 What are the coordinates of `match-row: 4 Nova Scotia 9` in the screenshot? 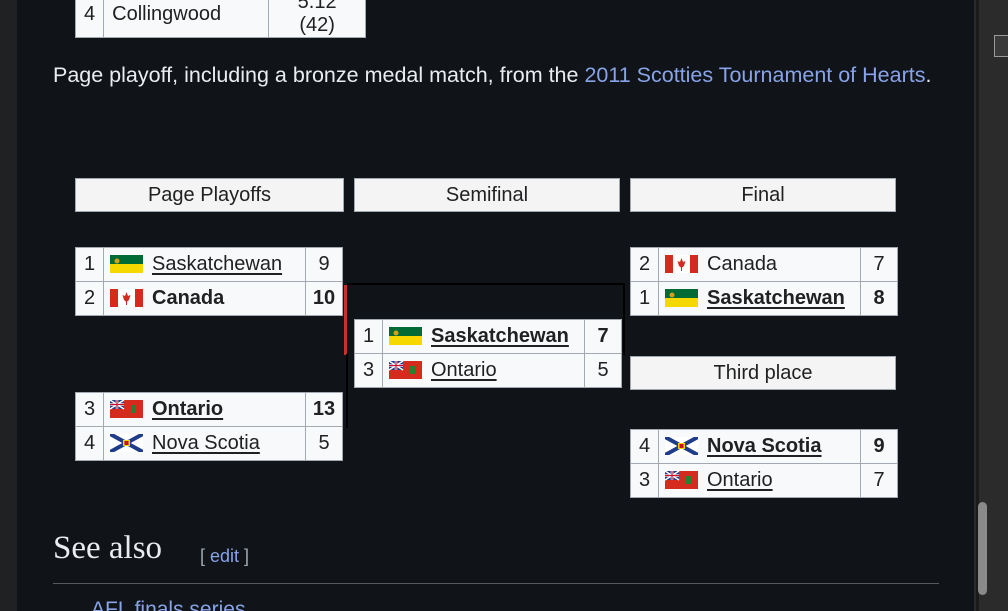 It's located at (764, 446).